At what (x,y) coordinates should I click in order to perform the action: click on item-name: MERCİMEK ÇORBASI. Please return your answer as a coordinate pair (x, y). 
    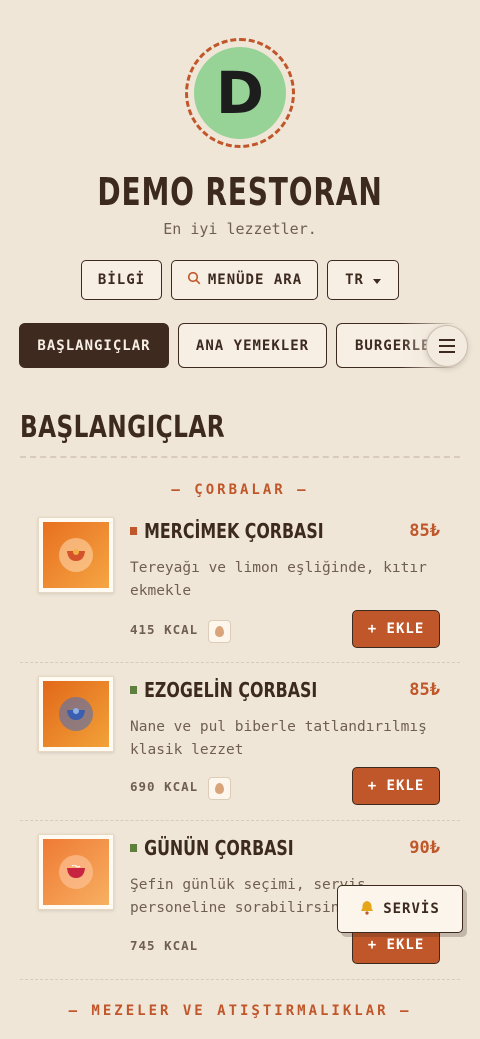
    Looking at the image, I should click on (227, 531).